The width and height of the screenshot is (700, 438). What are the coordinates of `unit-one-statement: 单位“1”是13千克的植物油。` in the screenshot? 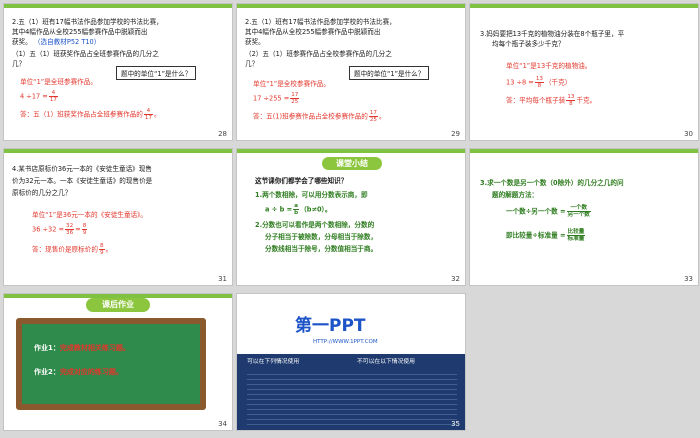 It's located at (549, 66).